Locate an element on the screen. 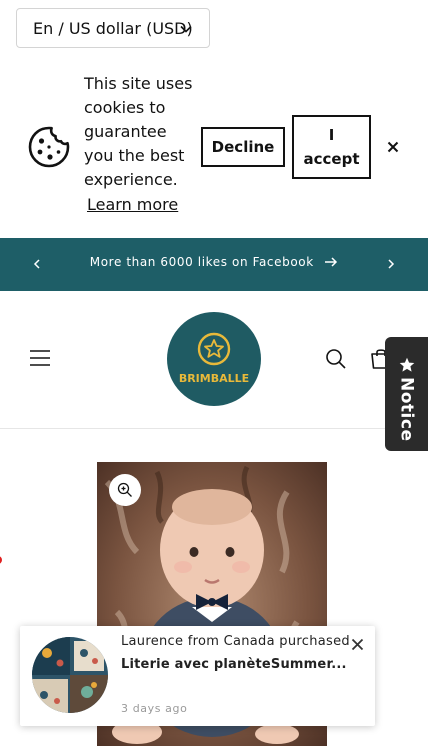  star-icon is located at coordinates (406, 364).